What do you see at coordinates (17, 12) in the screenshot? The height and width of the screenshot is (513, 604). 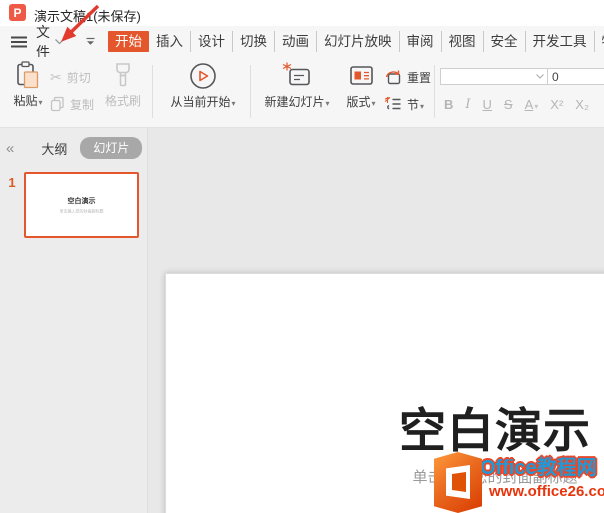 I see `wpp-app-logo-icon: P` at bounding box center [17, 12].